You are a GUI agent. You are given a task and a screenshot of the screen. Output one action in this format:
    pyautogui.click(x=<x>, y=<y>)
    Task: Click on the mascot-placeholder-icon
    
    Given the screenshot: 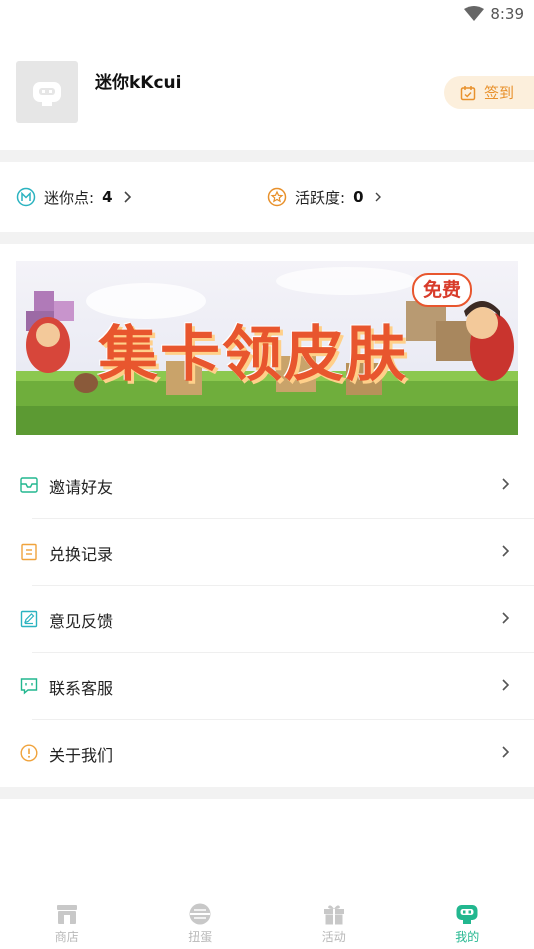 What is the action you would take?
    pyautogui.click(x=47, y=94)
    